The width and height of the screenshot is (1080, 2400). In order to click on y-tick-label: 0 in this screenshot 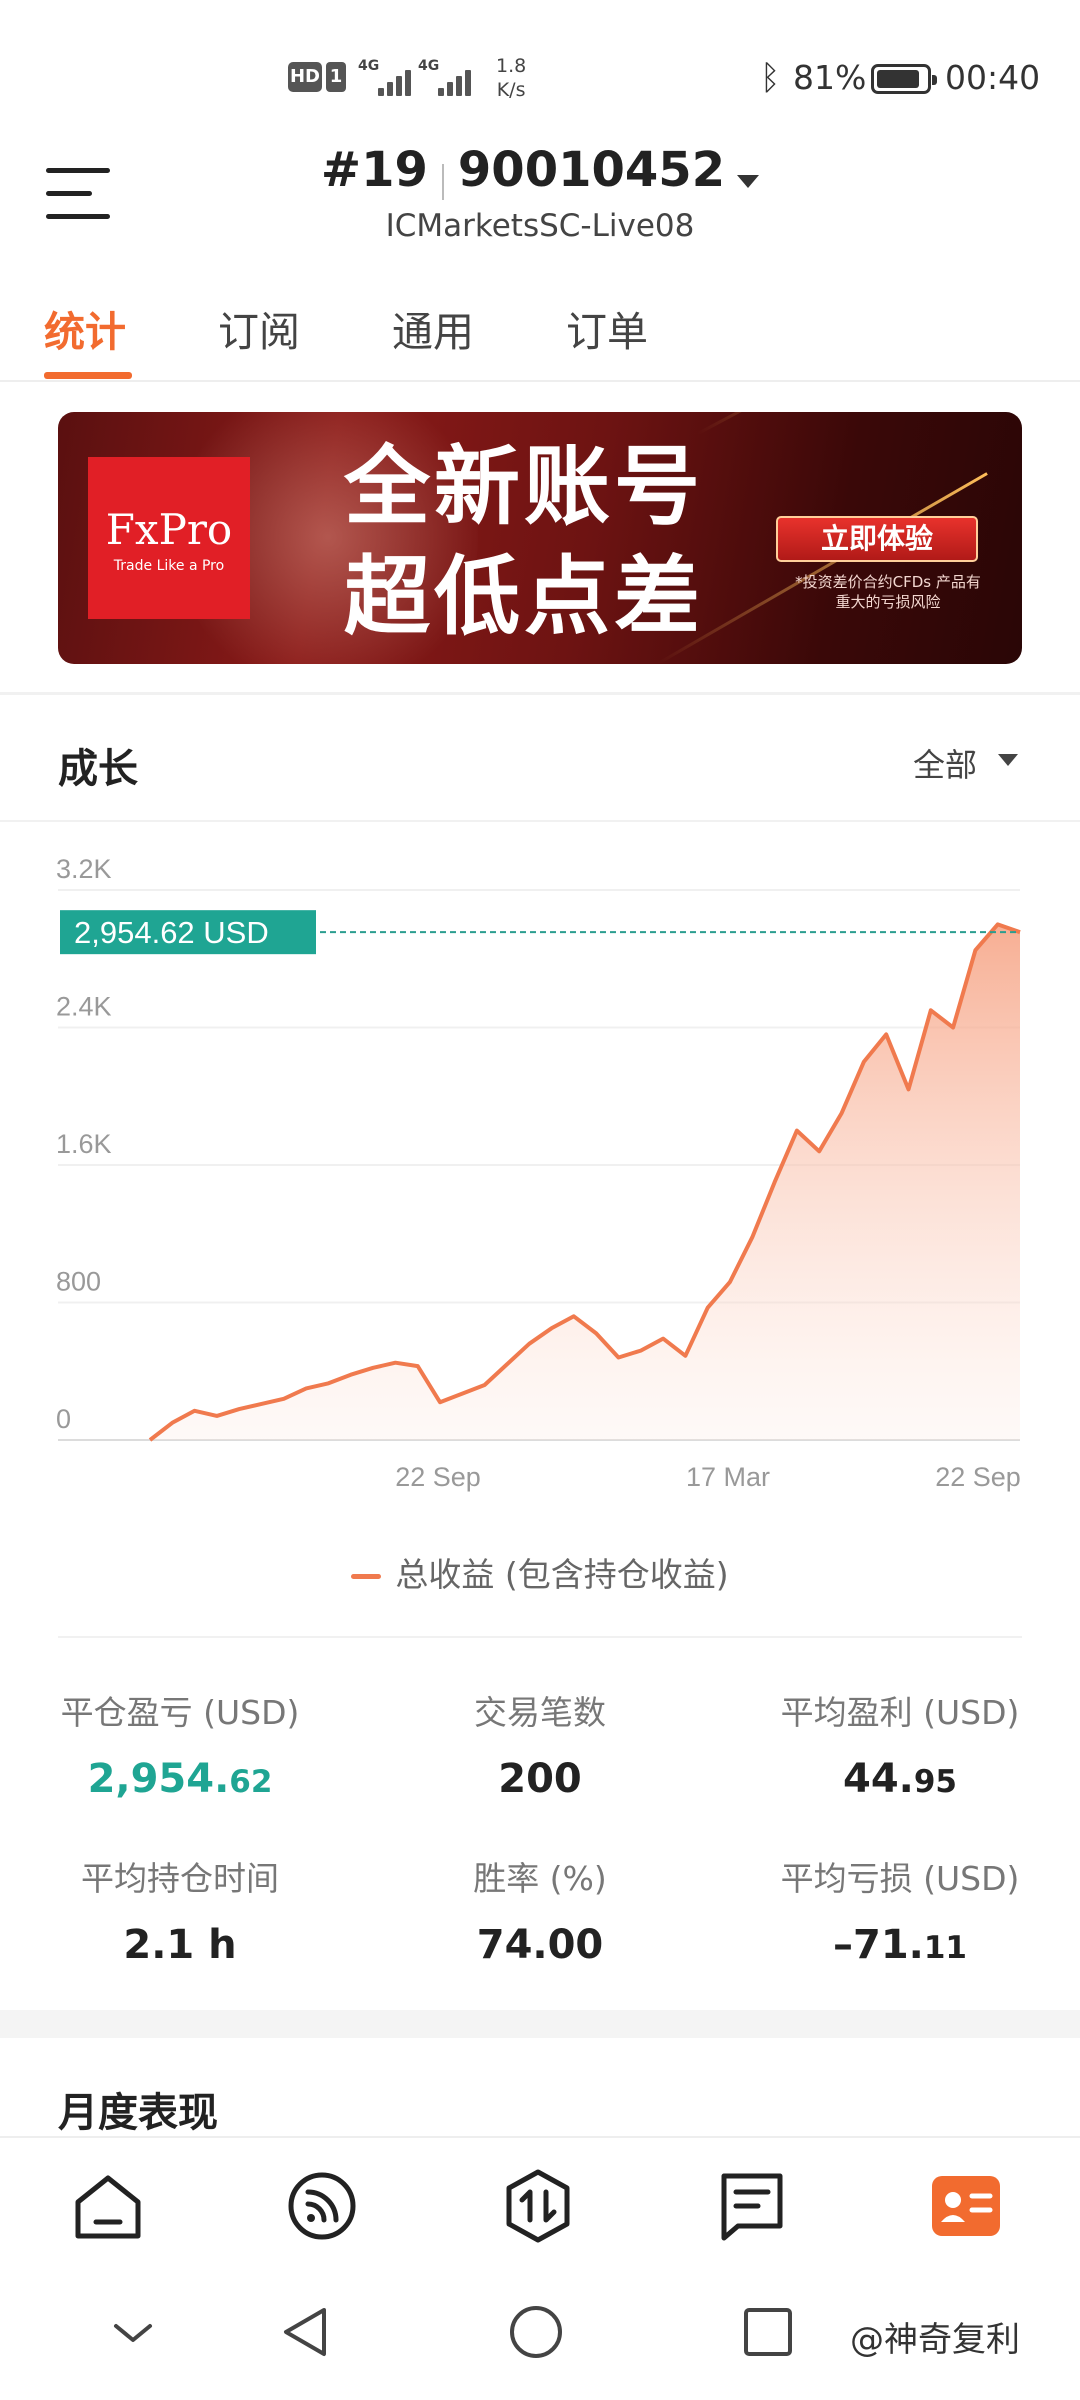, I will do `click(63, 1419)`.